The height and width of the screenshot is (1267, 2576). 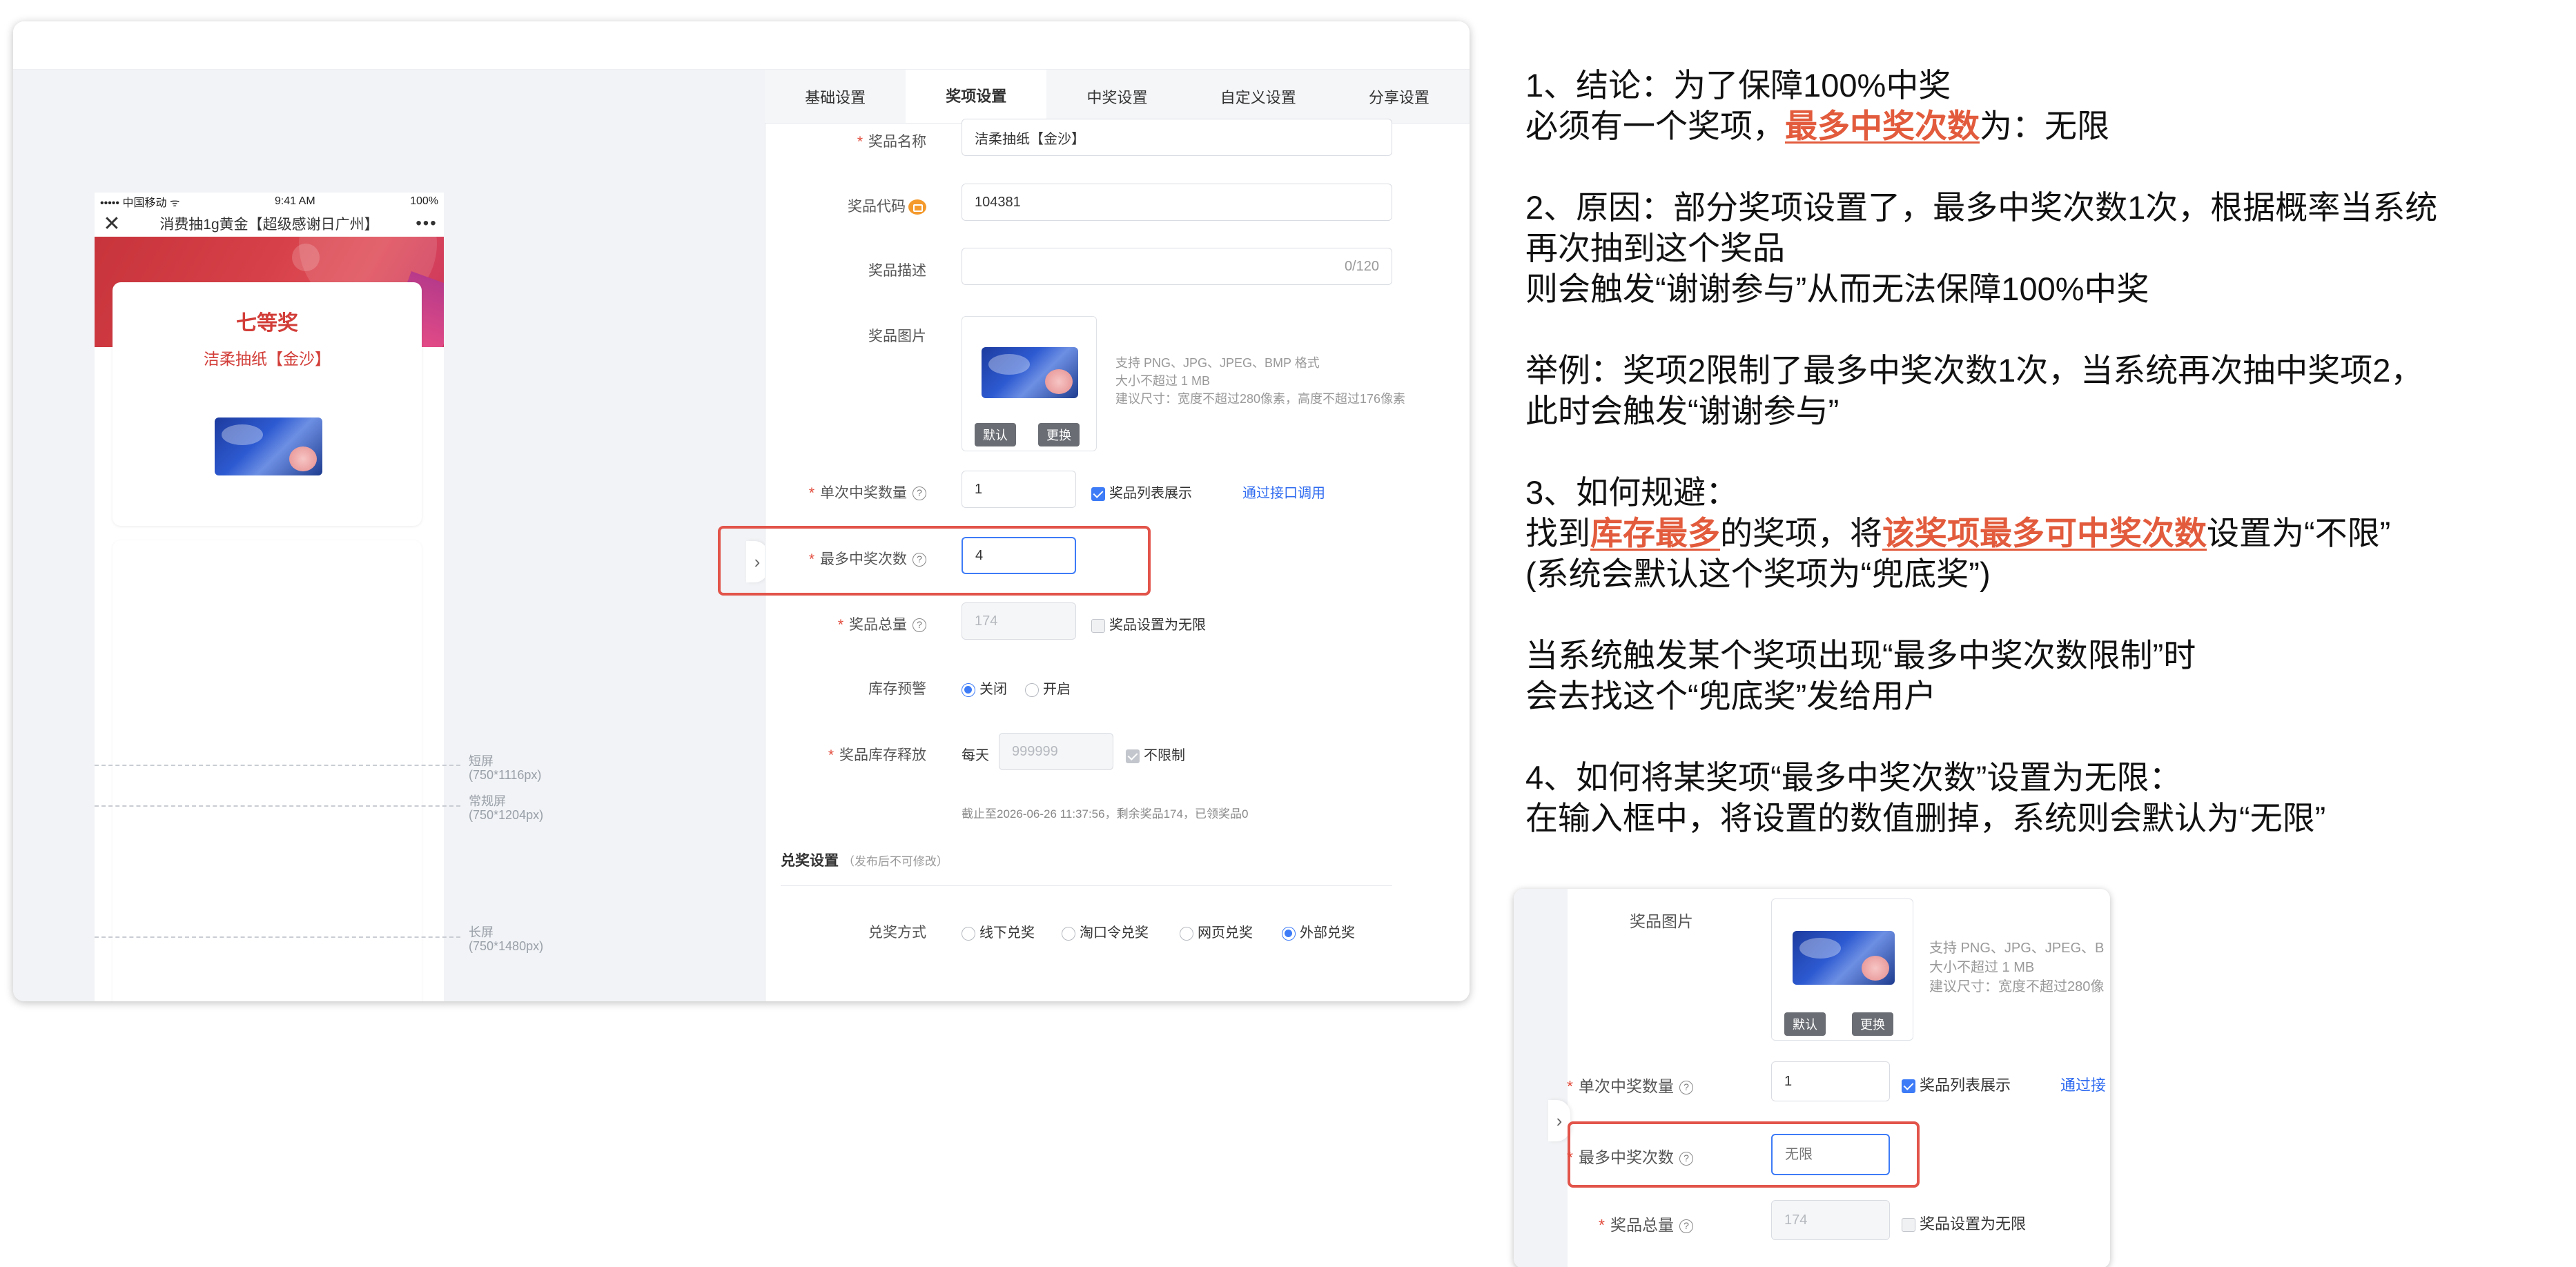 I want to click on note-line: 则会触发“谢谢参与”从而无法保障100%中奖, so click(x=1837, y=289).